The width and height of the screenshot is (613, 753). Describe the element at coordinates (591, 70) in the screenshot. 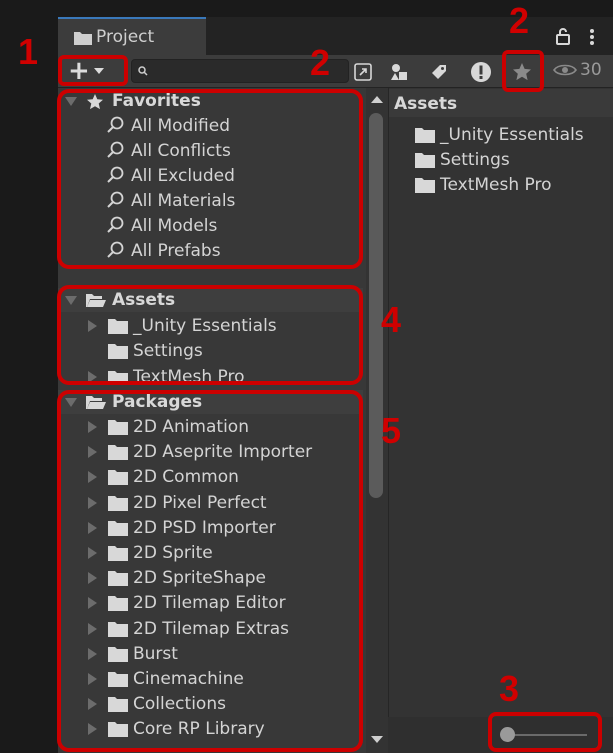

I see `visibility-count: 30` at that location.